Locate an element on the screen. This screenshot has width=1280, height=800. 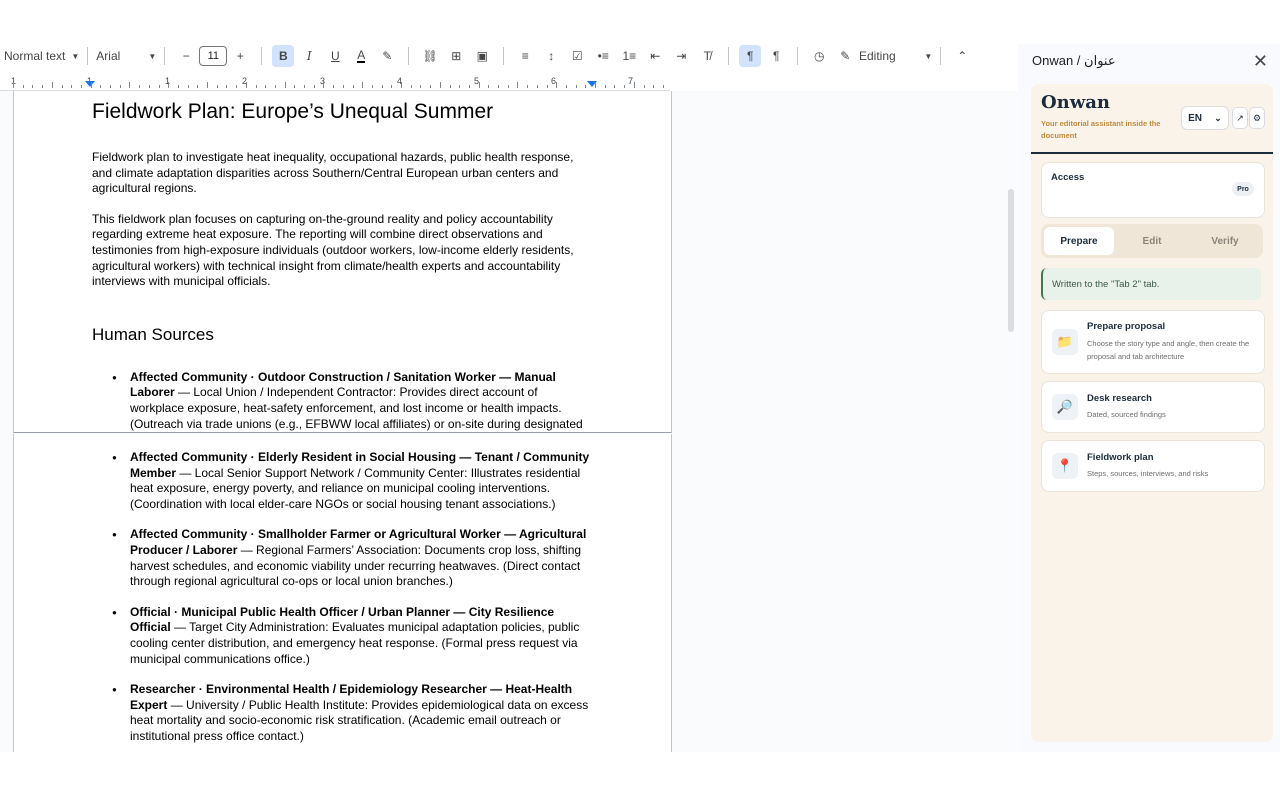
brand-logo: Onwan is located at coordinates (1076, 102).